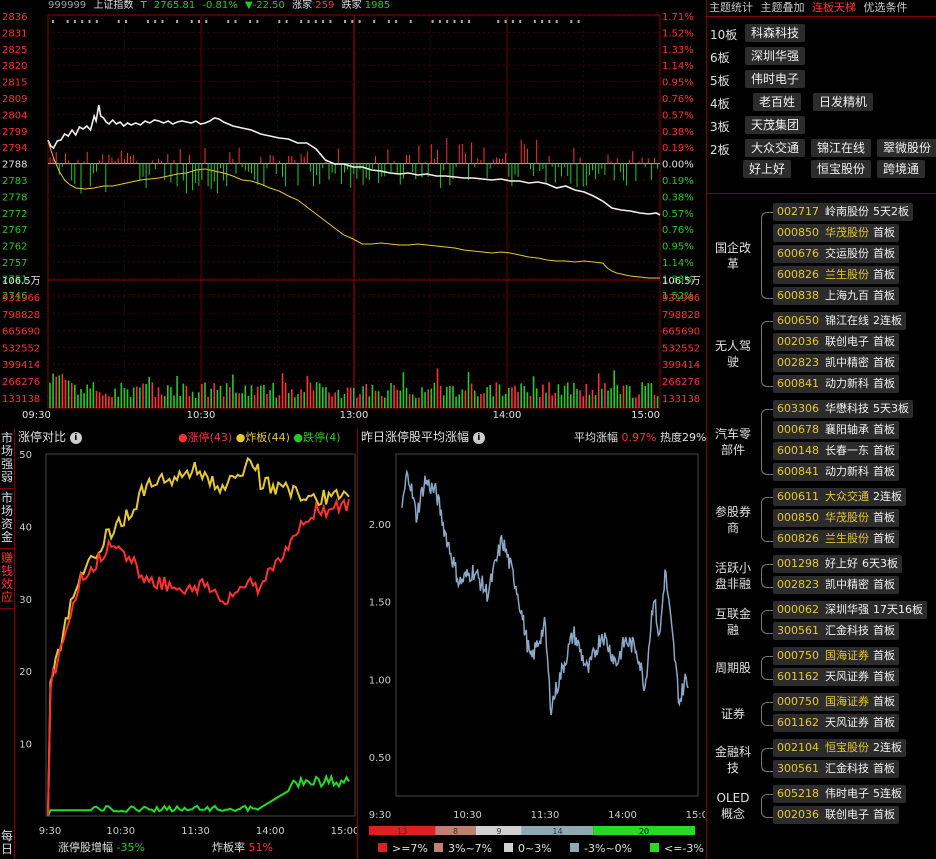 The width and height of the screenshot is (936, 859). Describe the element at coordinates (7, 843) in the screenshot. I see `tab-daily: 每日` at that location.